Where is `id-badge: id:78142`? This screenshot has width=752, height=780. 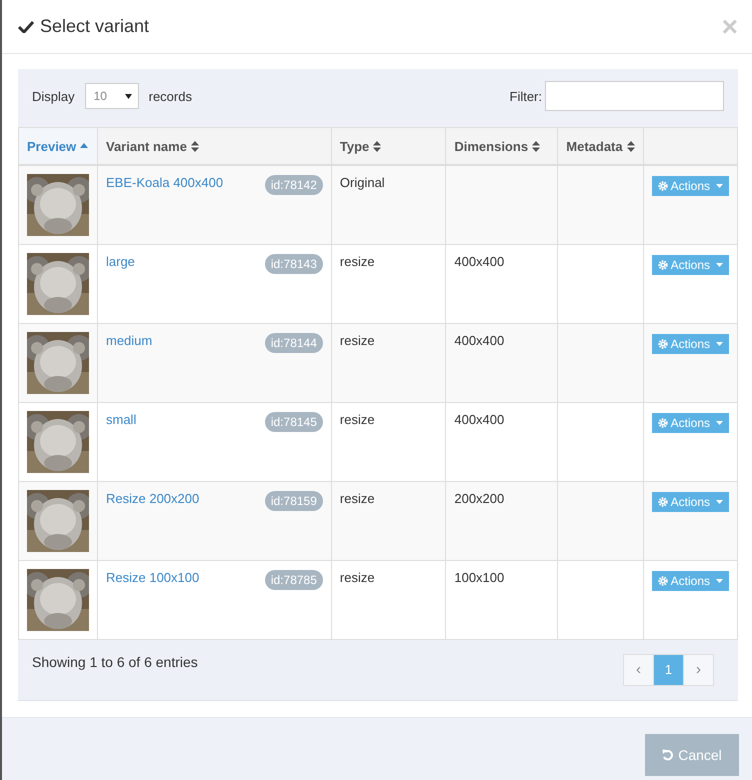
id-badge: id:78142 is located at coordinates (293, 184).